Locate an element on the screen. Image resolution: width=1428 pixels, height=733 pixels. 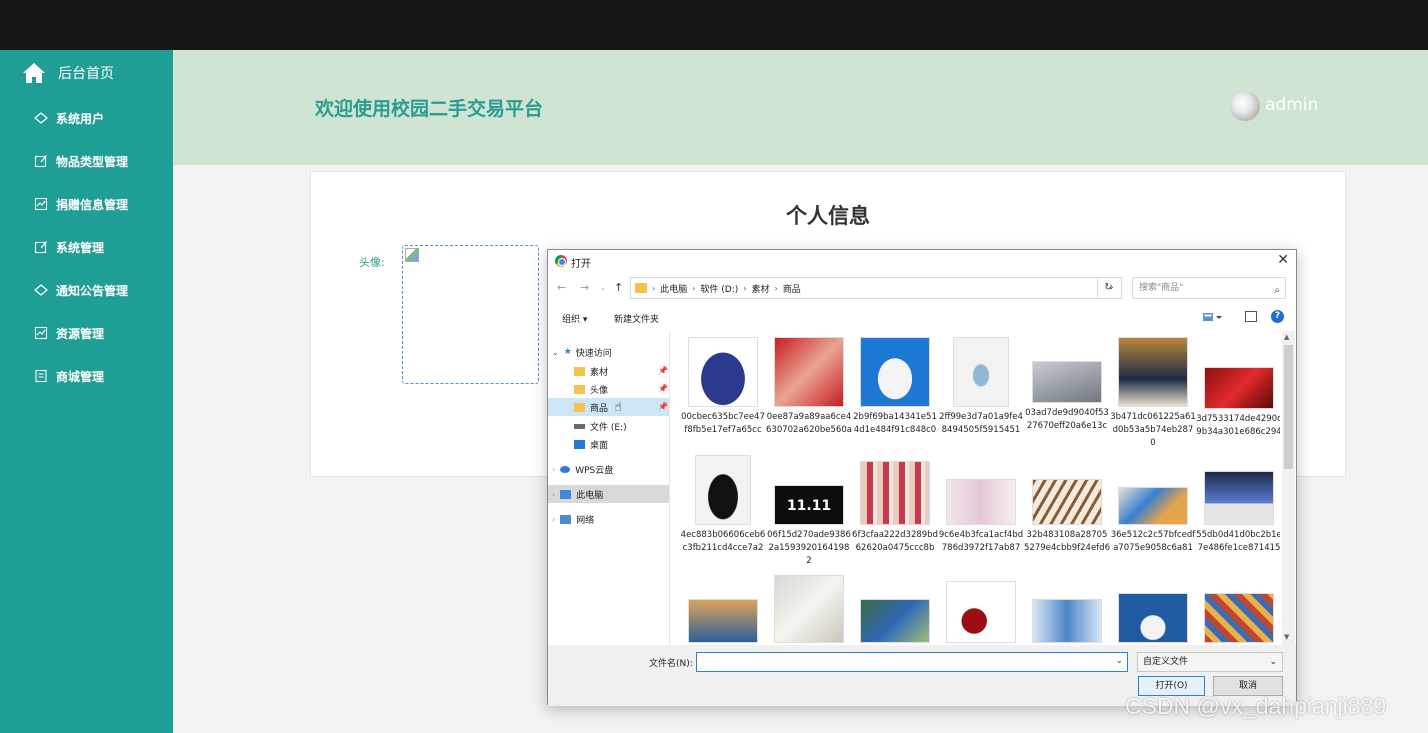
file-name: 2b9f69ba14341e514d1e484f91c848c0 is located at coordinates (895, 423).